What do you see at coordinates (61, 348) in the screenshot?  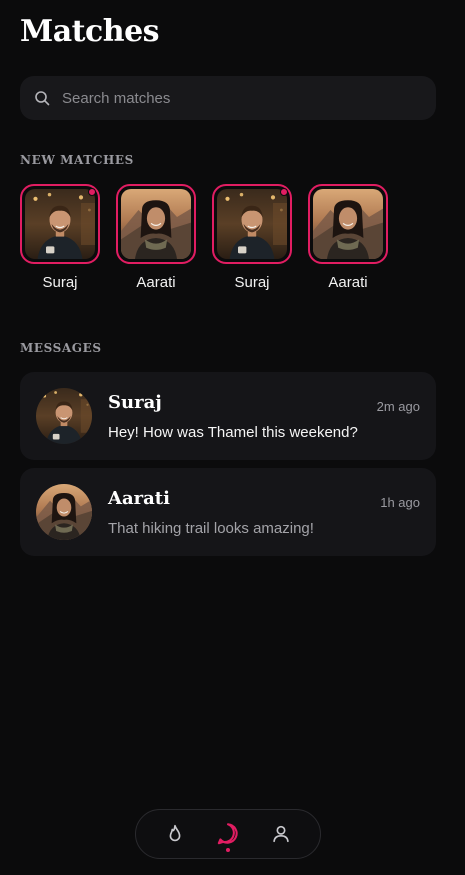 I see `messages-heading: MESSAGES` at bounding box center [61, 348].